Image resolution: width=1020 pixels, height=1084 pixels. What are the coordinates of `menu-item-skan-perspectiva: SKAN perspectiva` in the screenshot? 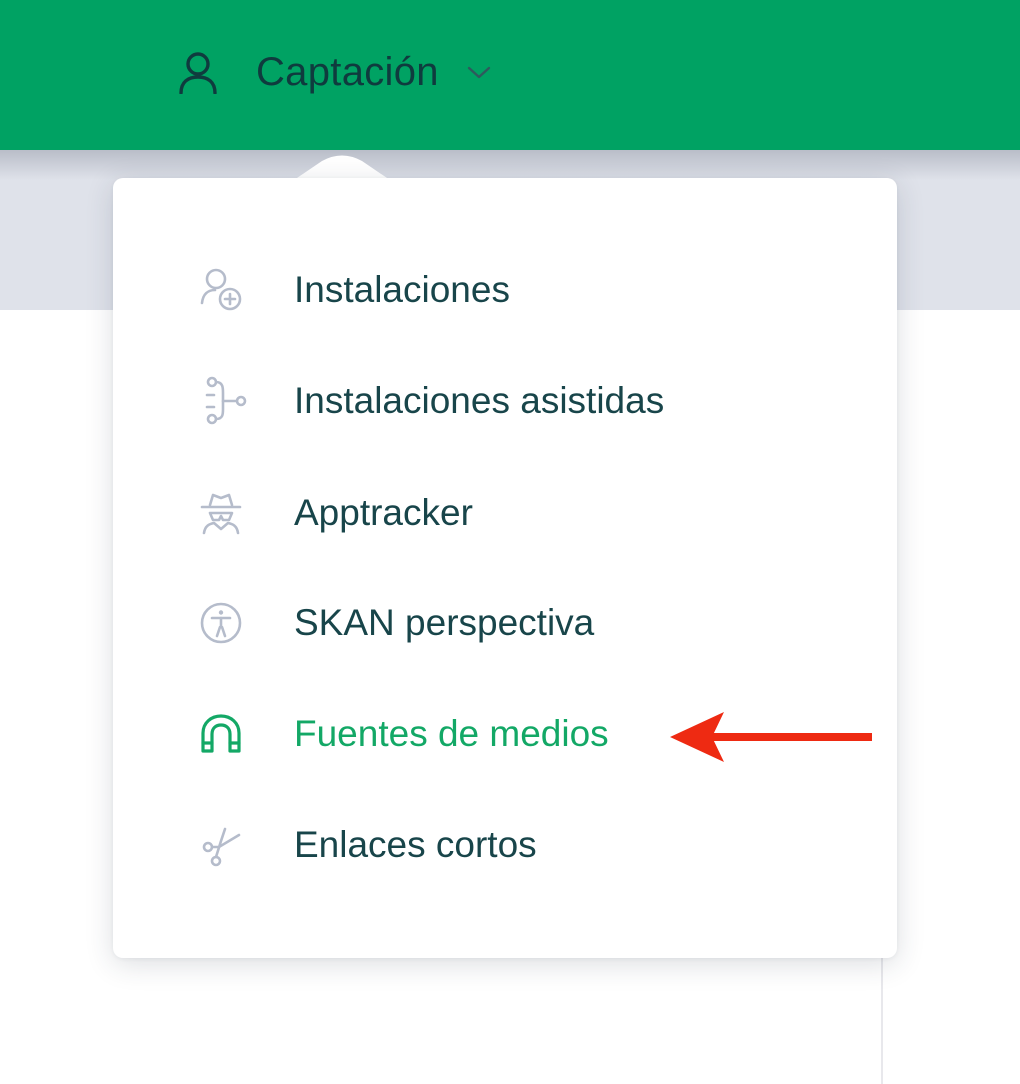 It's located at (513, 623).